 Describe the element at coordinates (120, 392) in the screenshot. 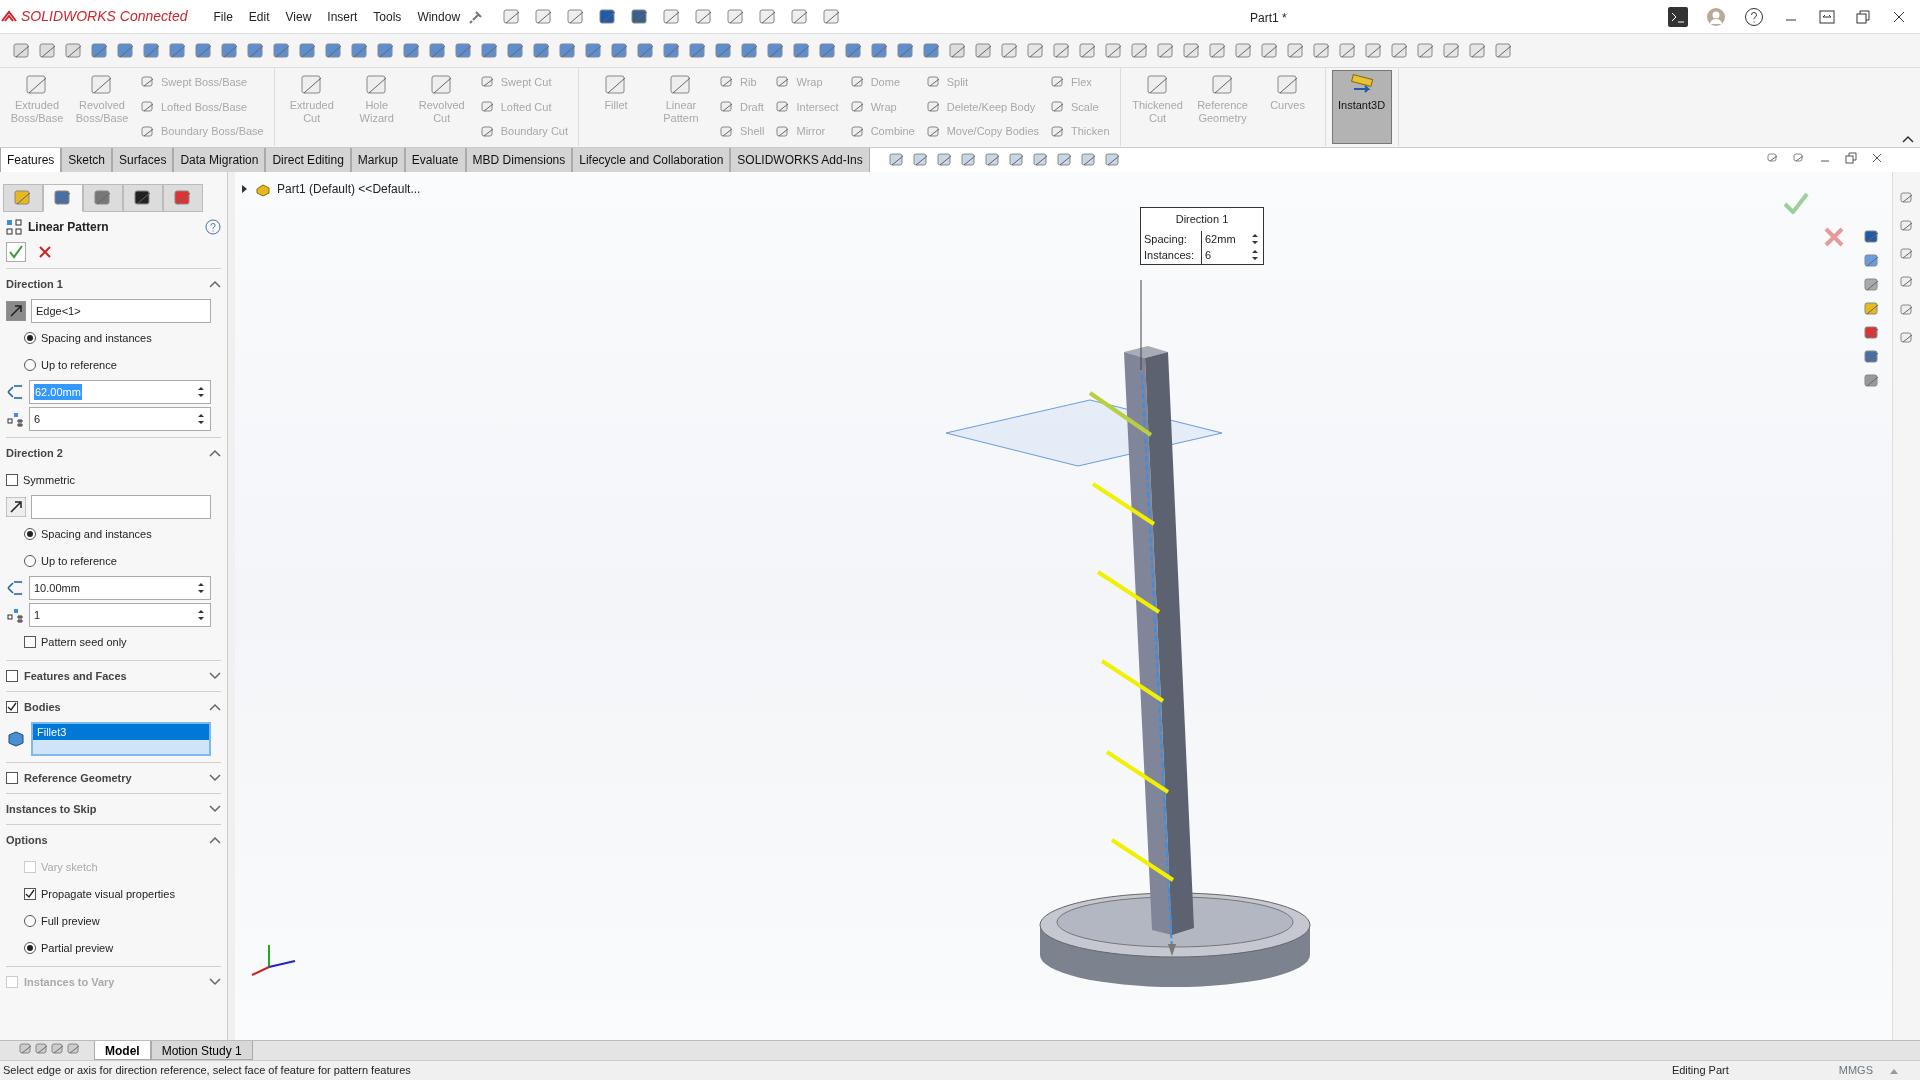

I see `spin-field: 62.00mm` at that location.